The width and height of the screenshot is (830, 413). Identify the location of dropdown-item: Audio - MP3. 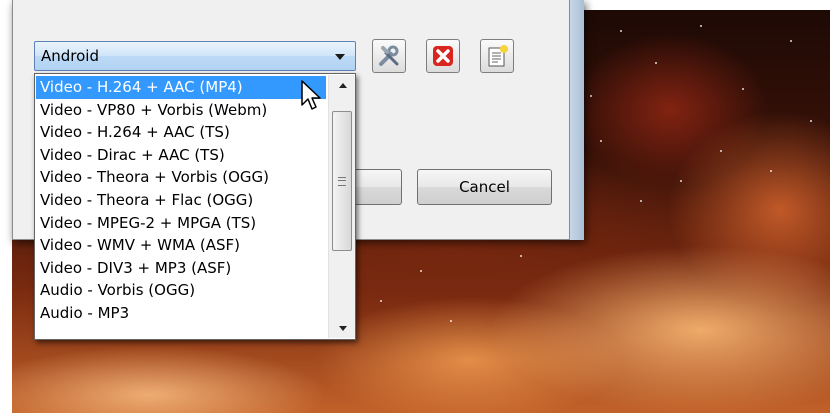
(181, 313).